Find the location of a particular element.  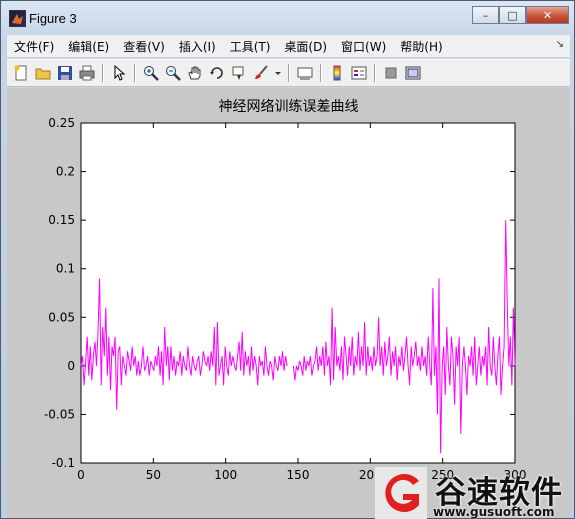

close-button: ✕ is located at coordinates (547, 15).